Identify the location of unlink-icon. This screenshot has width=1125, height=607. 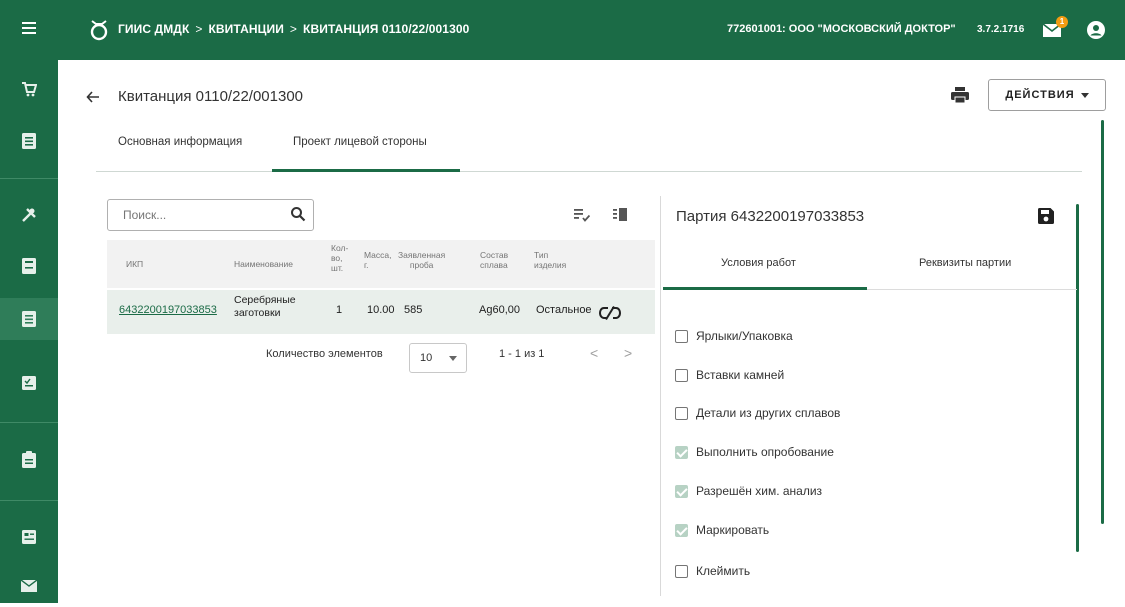
(610, 313).